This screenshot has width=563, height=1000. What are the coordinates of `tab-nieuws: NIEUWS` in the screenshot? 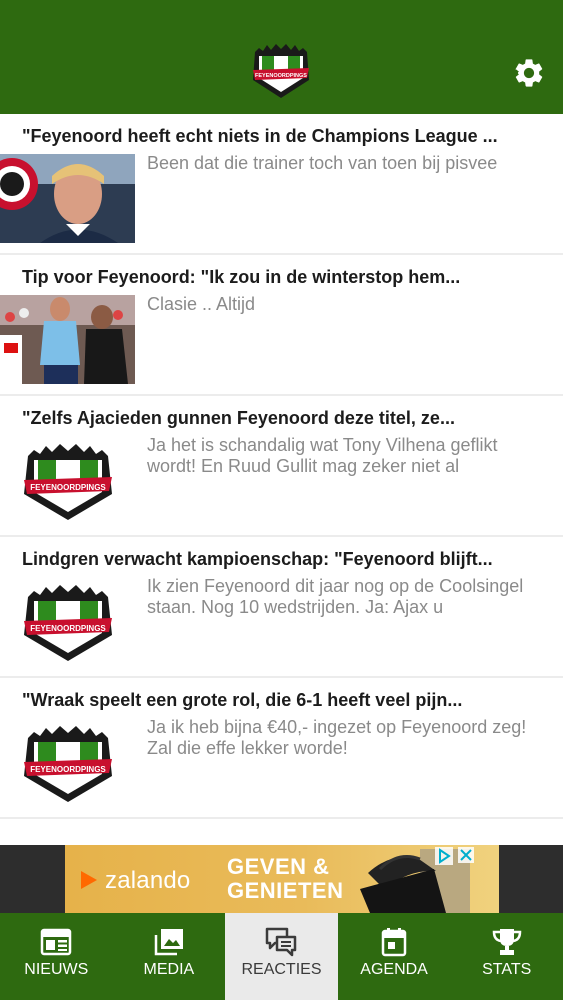 It's located at (56, 956).